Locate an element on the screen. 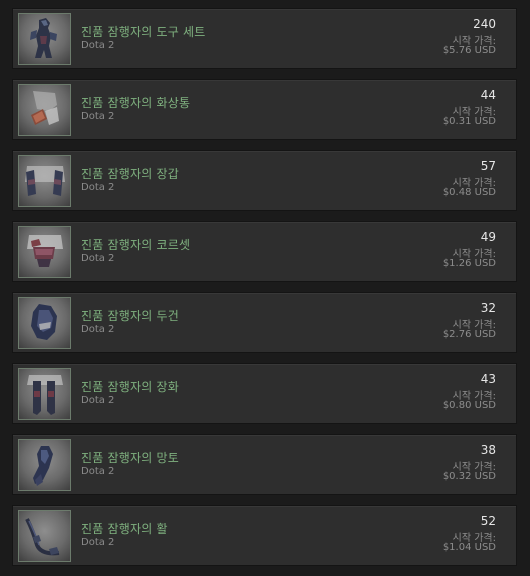 This screenshot has height=576, width=530. market-listing-row: 진품 잠행자의 장갑 Dota 2 57 시작 가격: $0.48 USD is located at coordinates (264, 180).